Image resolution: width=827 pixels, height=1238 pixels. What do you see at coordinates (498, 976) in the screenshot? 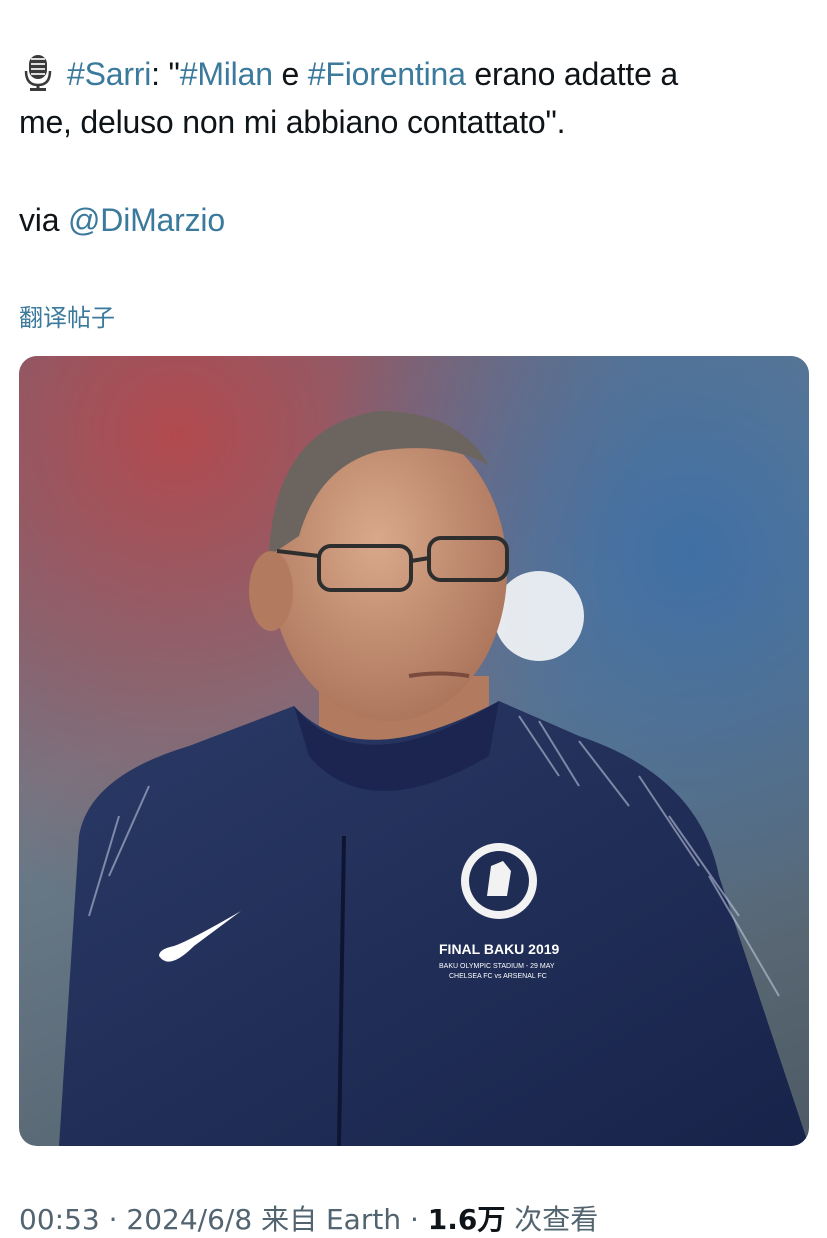
I see `jacket-print-line2: CHELSEA FC vs ARSENAL FC` at bounding box center [498, 976].